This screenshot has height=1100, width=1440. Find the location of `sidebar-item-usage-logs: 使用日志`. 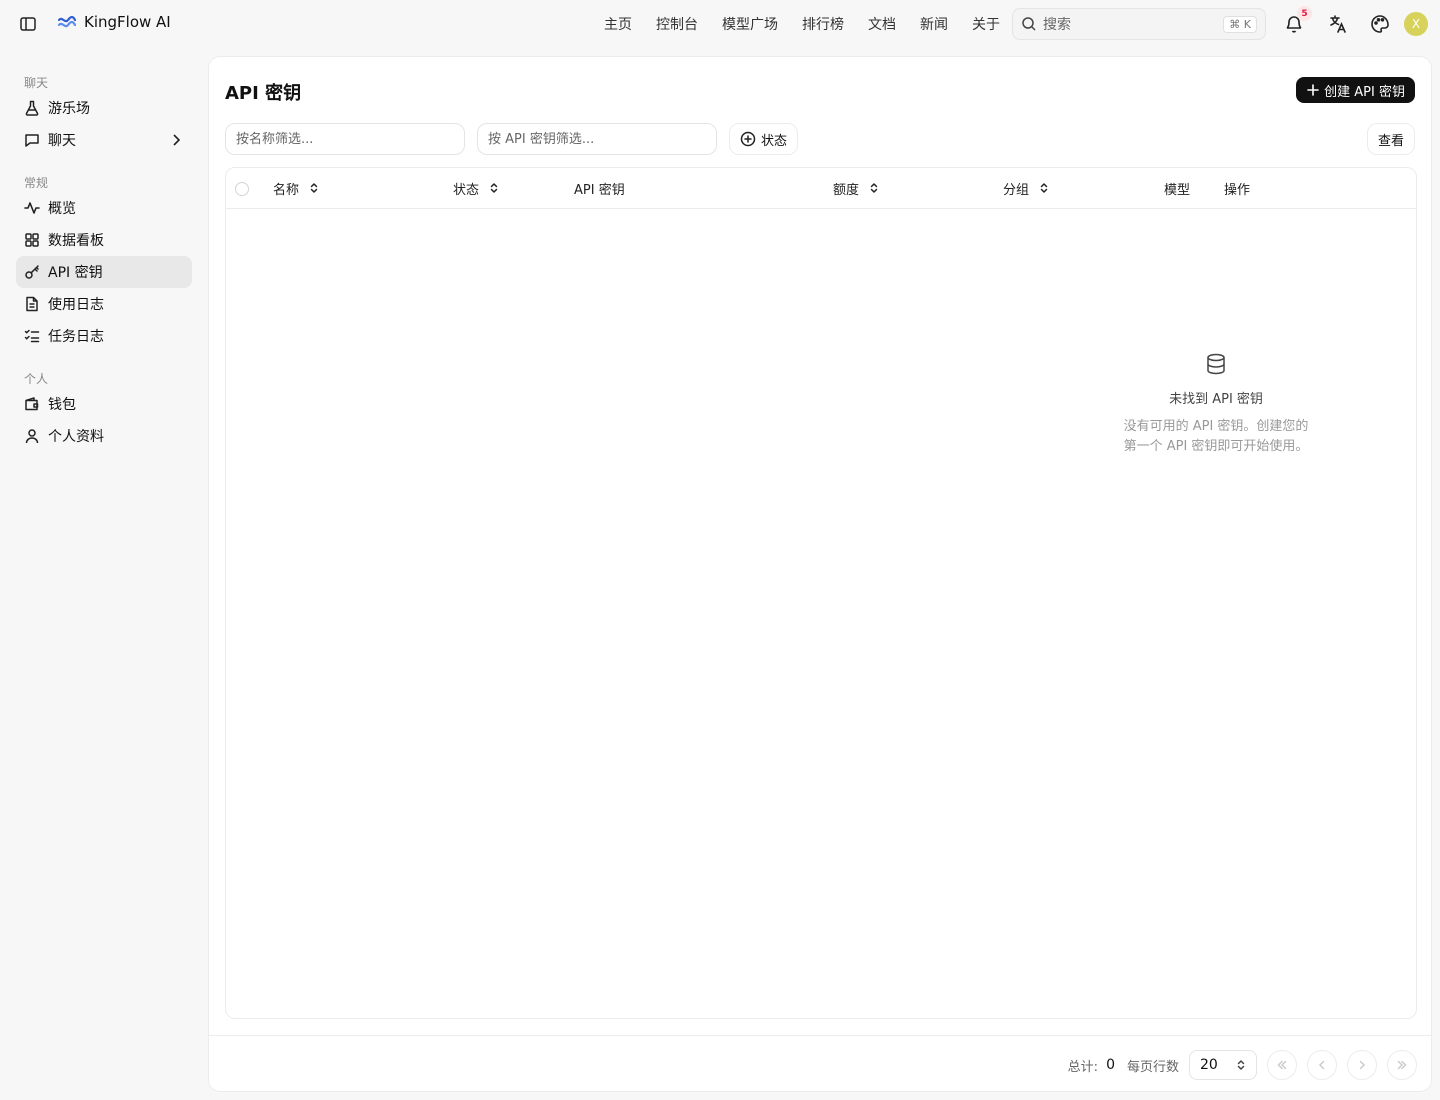

sidebar-item-usage-logs: 使用日志 is located at coordinates (104, 304).